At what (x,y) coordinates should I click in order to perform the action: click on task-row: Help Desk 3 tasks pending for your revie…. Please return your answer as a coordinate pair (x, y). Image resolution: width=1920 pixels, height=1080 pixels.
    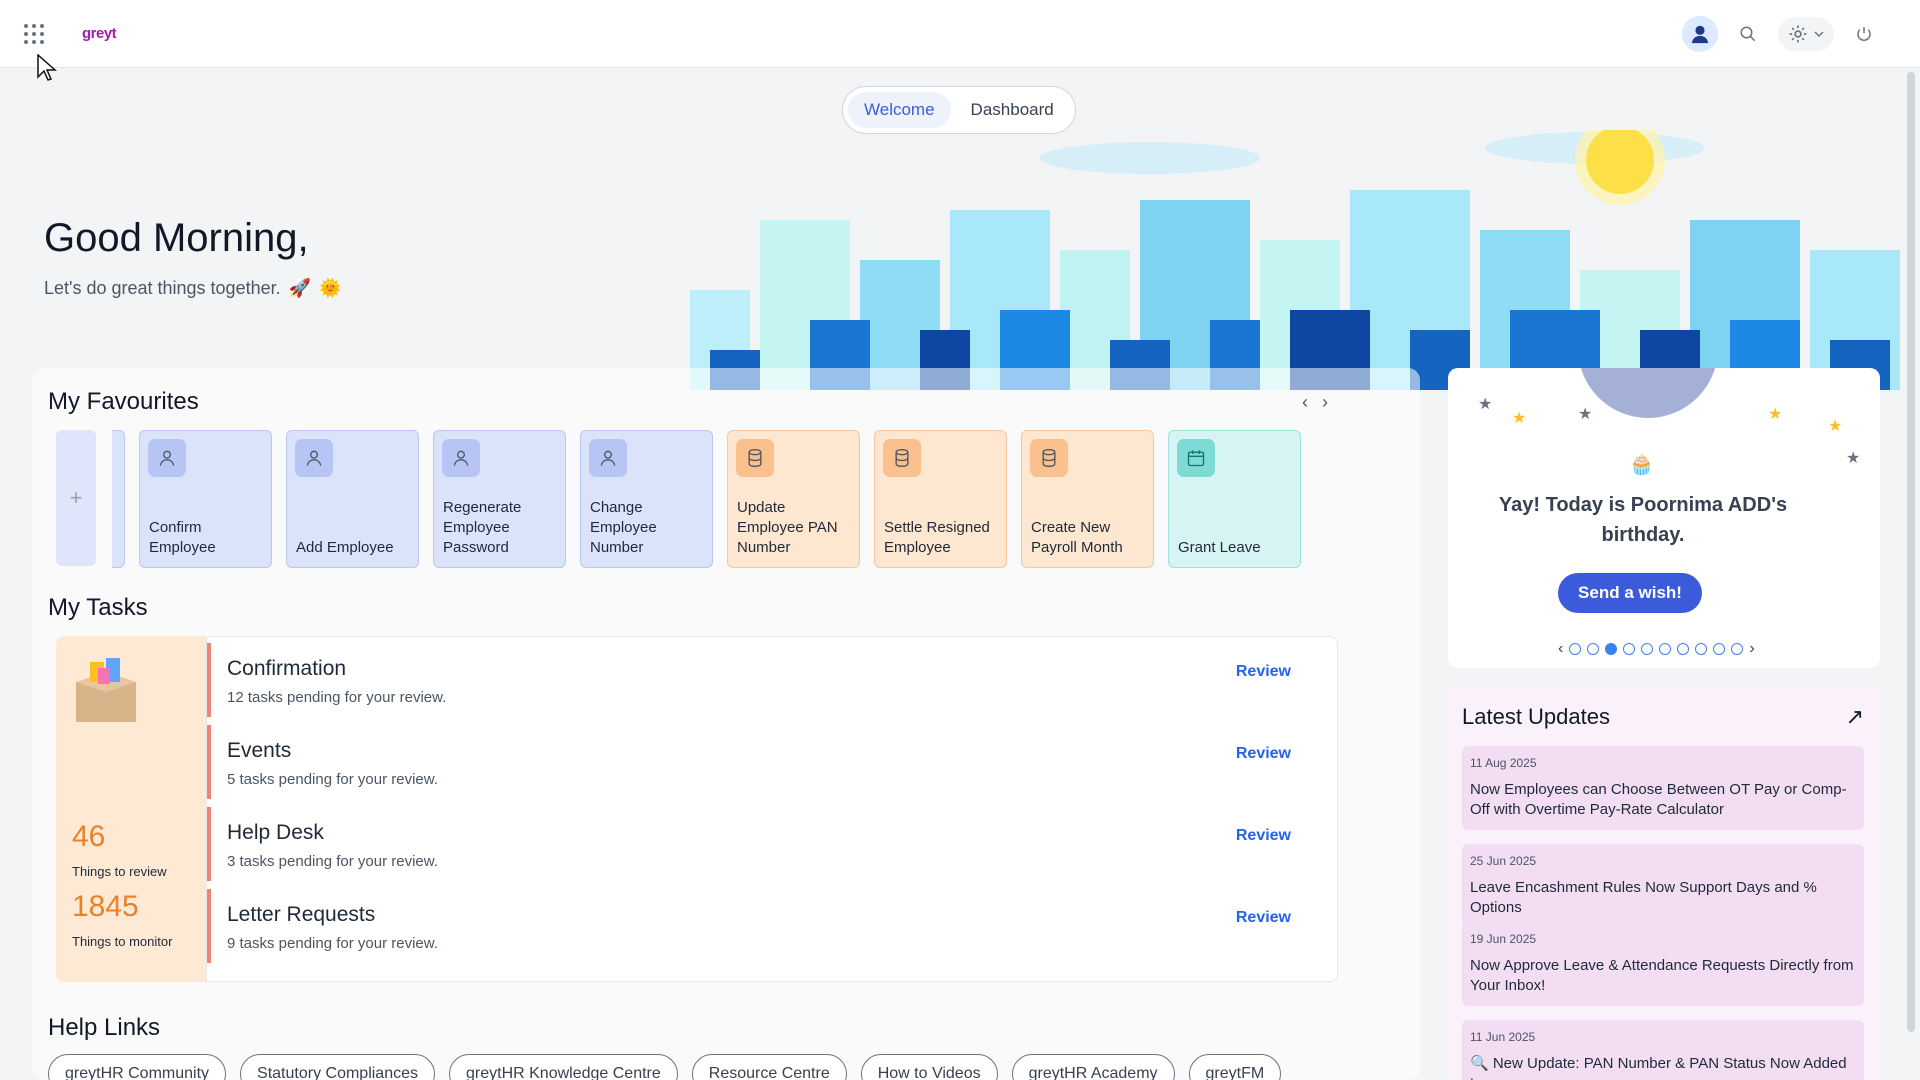
    Looking at the image, I should click on (772, 841).